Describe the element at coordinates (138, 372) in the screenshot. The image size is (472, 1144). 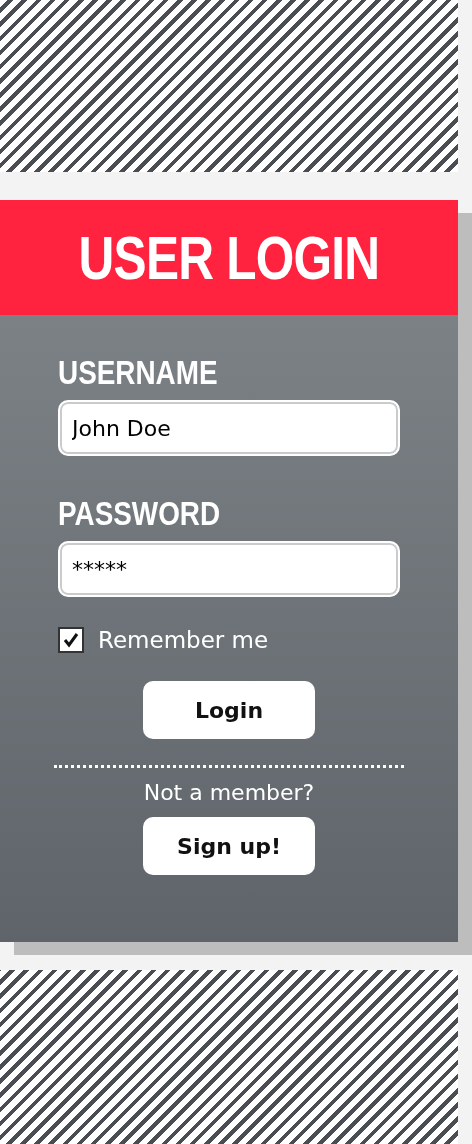
I see `field-label: USERNAME` at that location.